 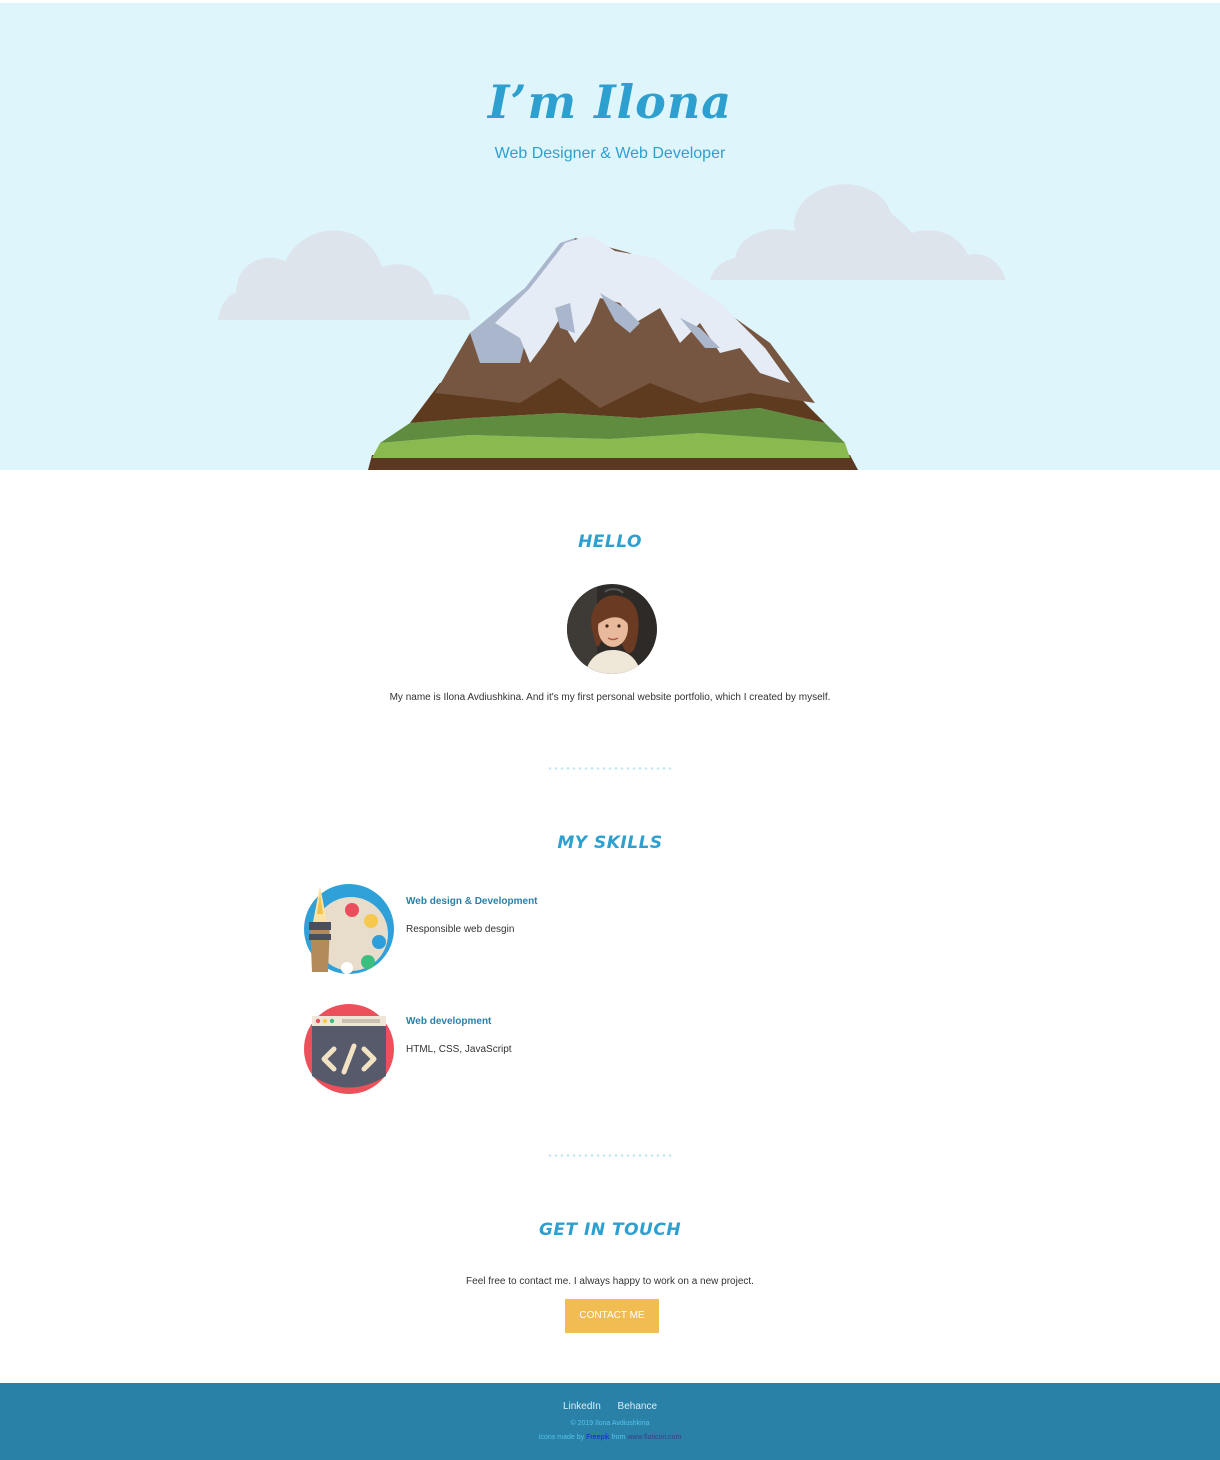 What do you see at coordinates (654, 1437) in the screenshot?
I see `flaticon-link: www.flaticon.com` at bounding box center [654, 1437].